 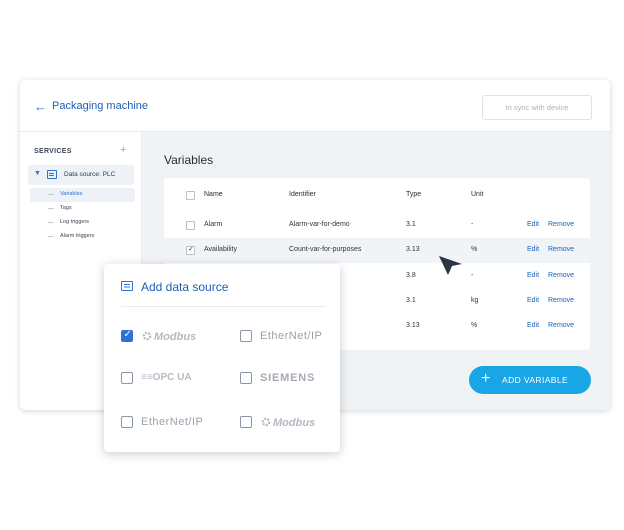 I want to click on cursor-arrow-icon, so click(x=450, y=265).